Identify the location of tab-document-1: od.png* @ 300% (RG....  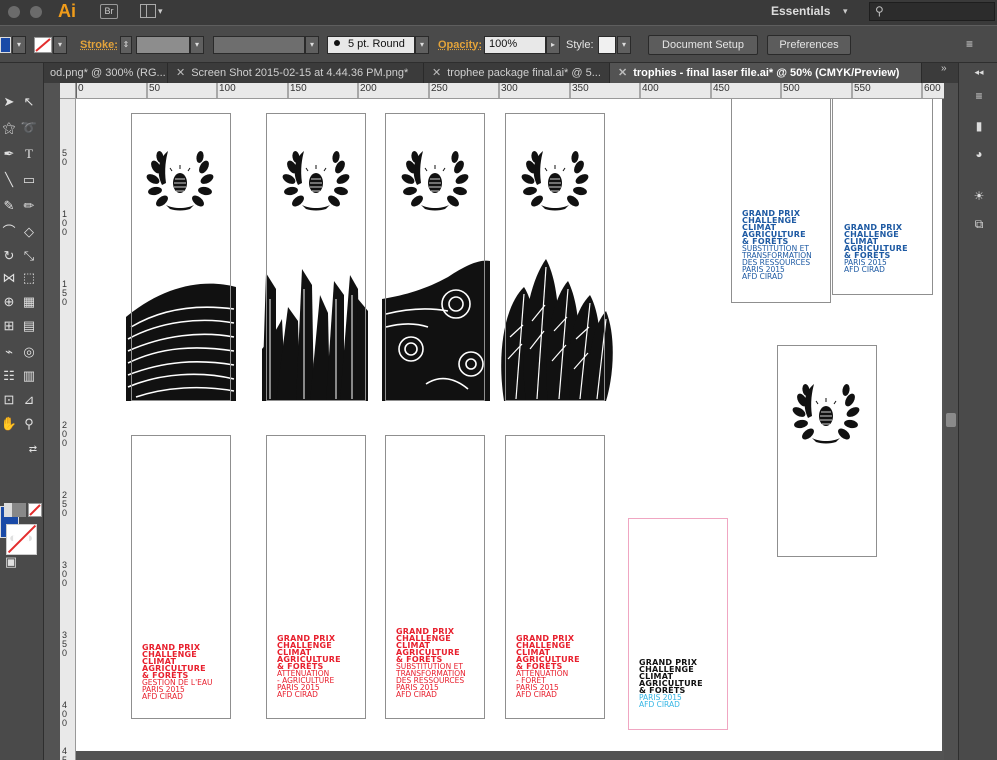
(106, 73).